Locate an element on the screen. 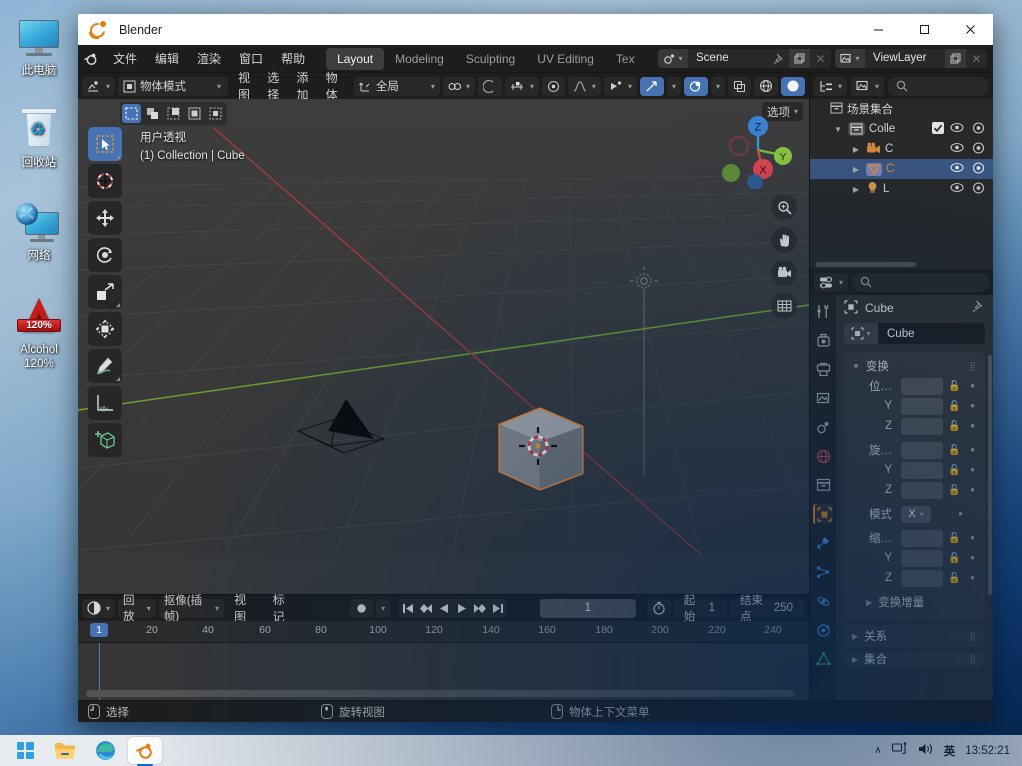 This screenshot has height=766, width=1022. transform-orientation-dropdown: 全局 ▾ is located at coordinates (396, 86).